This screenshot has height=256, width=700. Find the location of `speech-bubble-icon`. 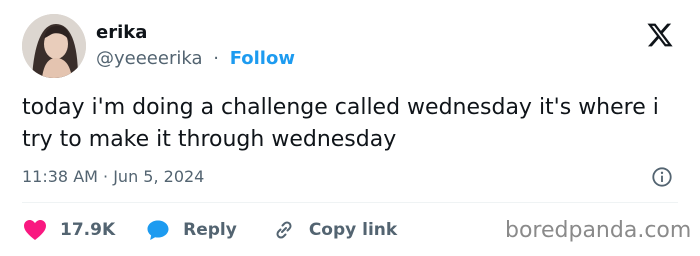

speech-bubble-icon is located at coordinates (158, 230).